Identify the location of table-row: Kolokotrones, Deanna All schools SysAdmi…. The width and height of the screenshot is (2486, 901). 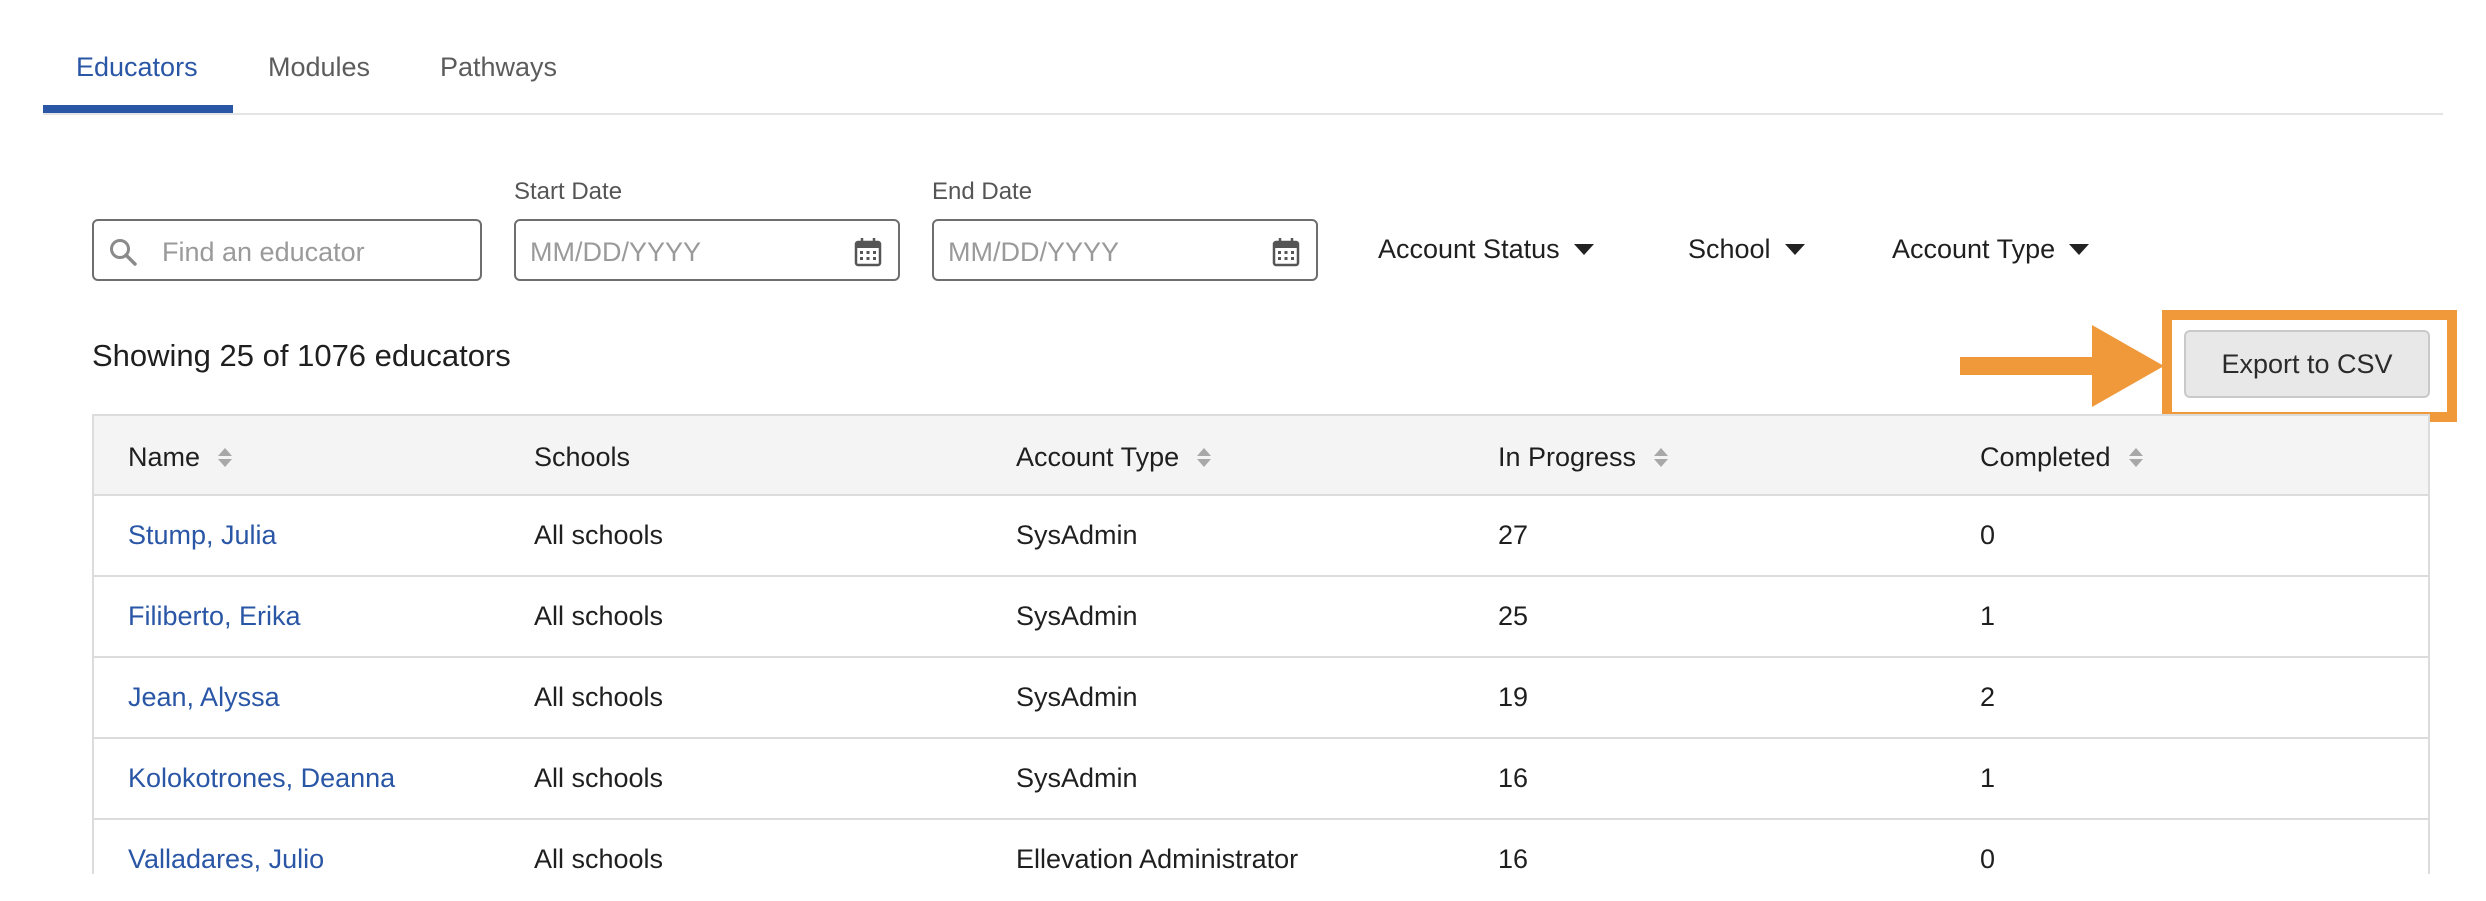
(1261, 779).